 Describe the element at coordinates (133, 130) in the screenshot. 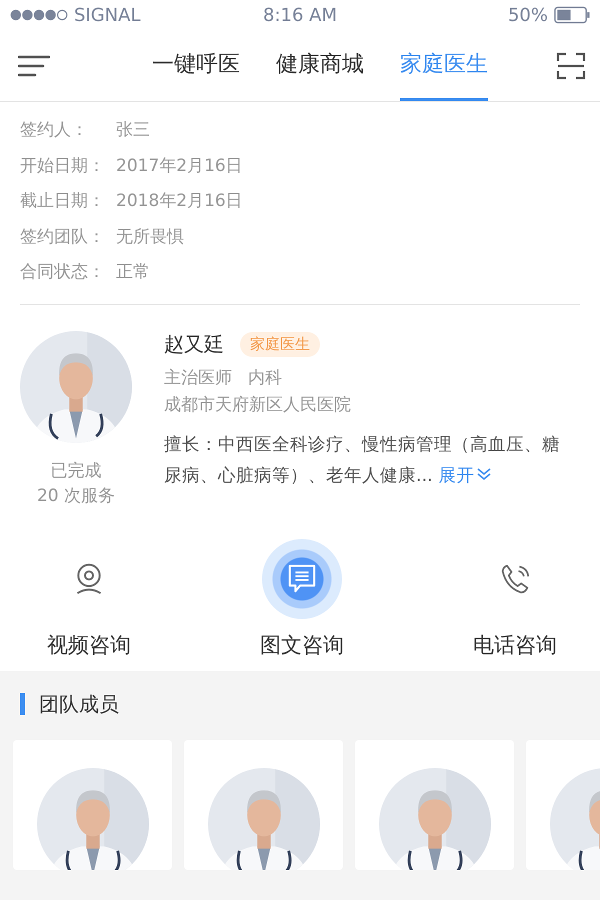

I see `field-value: 张三` at that location.